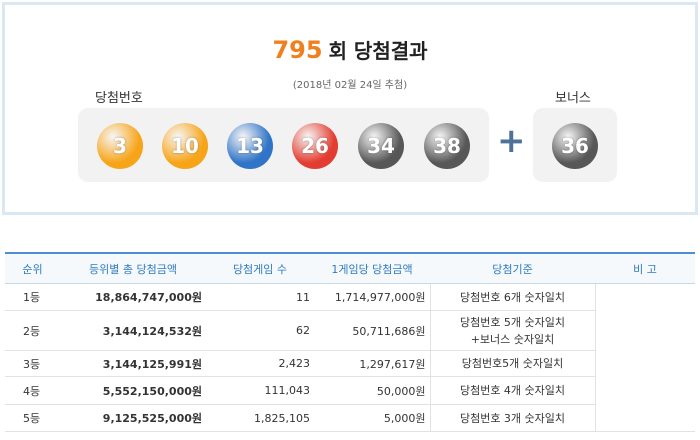 The width and height of the screenshot is (700, 440). I want to click on header-note: 비 고, so click(645, 268).